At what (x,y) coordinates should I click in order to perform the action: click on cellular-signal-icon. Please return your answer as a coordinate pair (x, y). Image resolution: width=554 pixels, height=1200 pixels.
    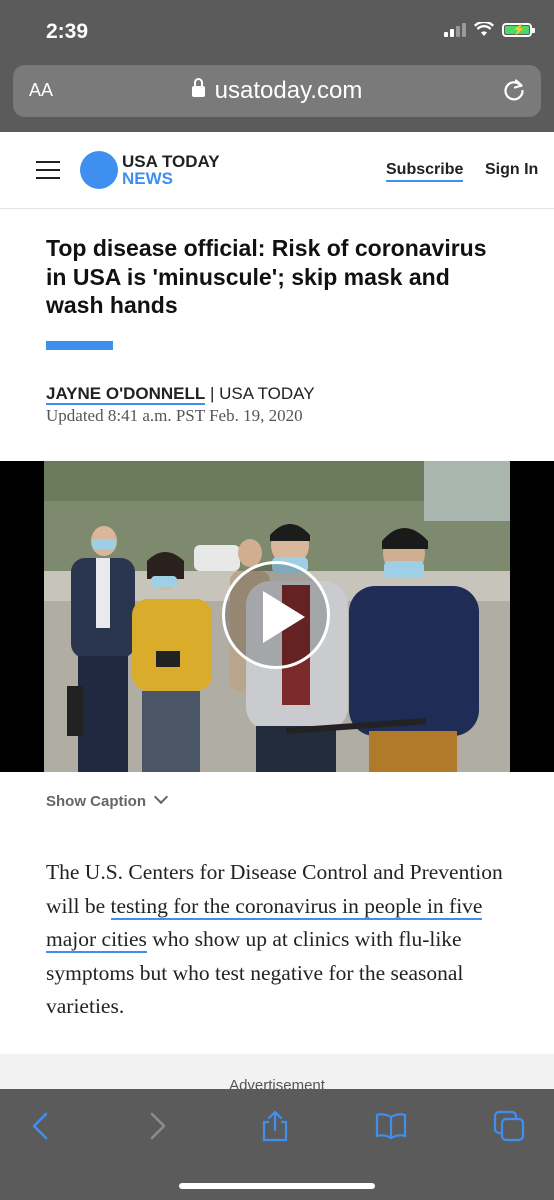
    Looking at the image, I should click on (455, 29).